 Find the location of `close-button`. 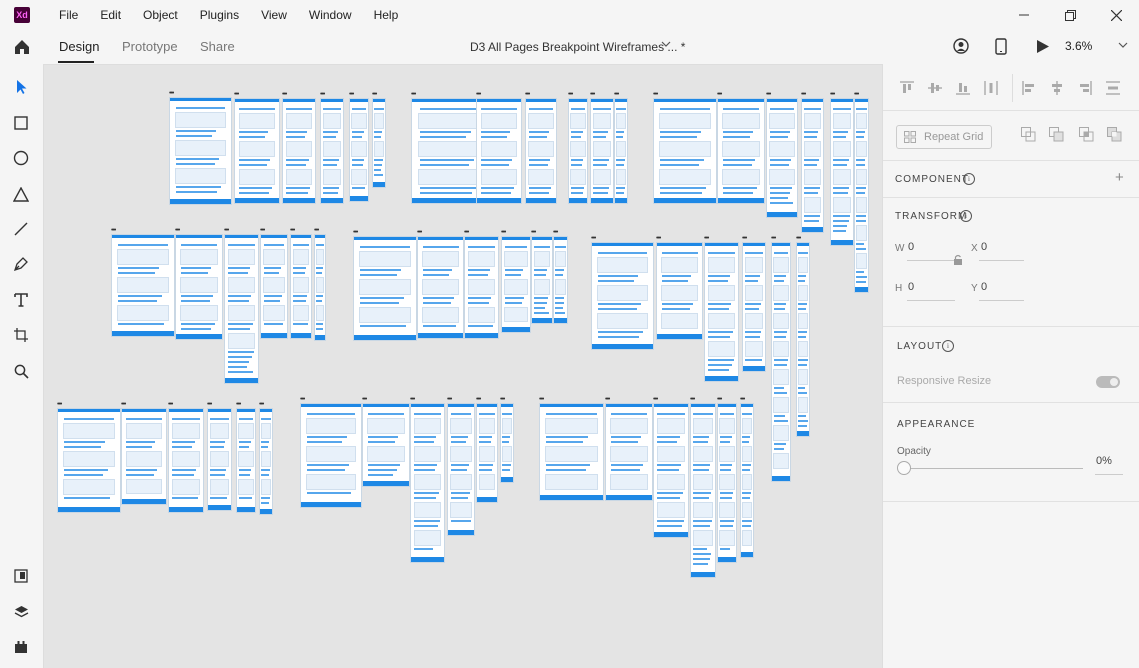

close-button is located at coordinates (1116, 15).